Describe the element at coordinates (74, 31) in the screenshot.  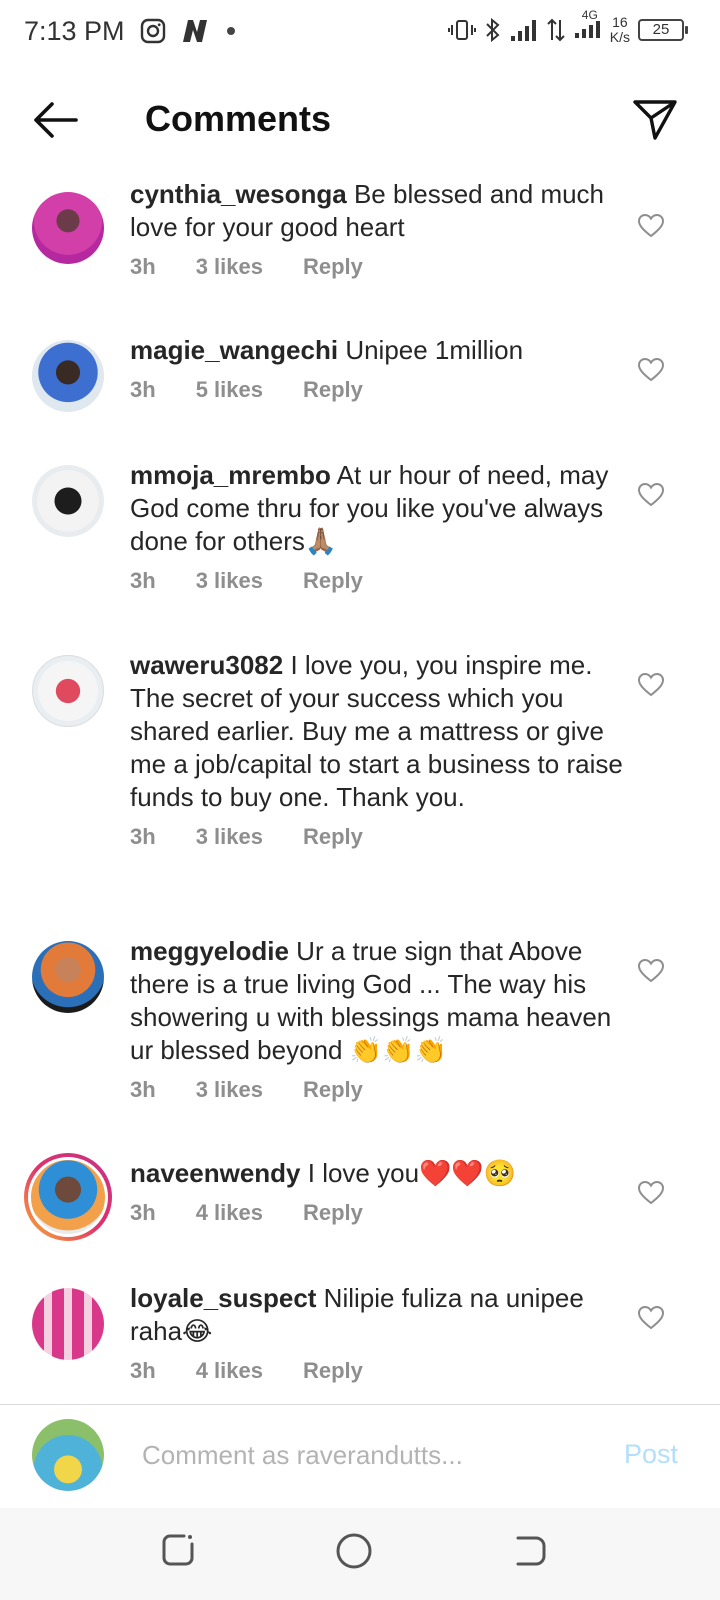
I see `status-time: 7:13 PM` at that location.